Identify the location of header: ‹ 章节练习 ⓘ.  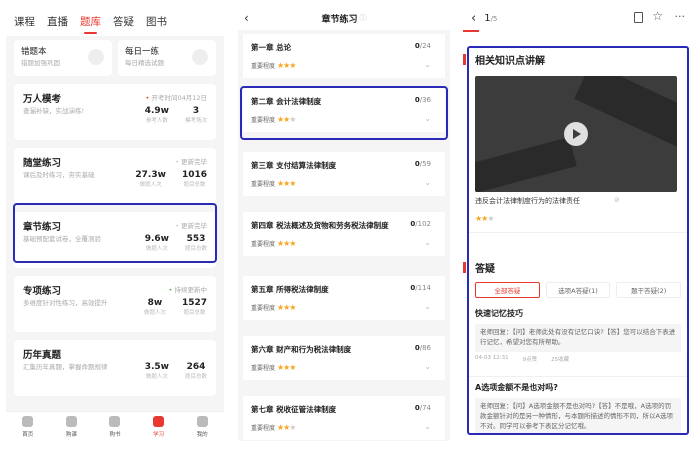
(344, 18).